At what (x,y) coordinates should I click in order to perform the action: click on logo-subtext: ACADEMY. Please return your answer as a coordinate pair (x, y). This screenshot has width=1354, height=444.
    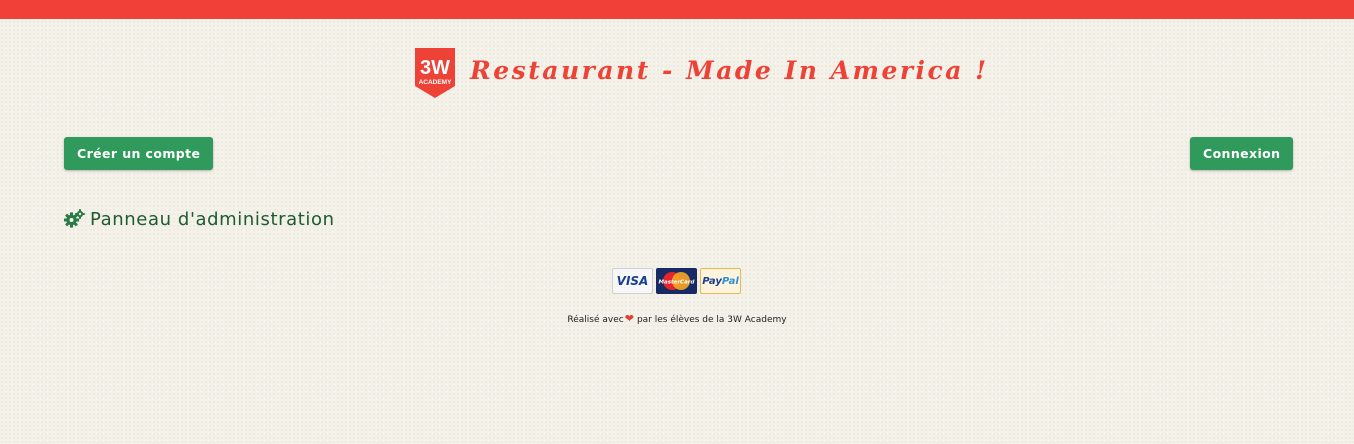
    Looking at the image, I should click on (436, 82).